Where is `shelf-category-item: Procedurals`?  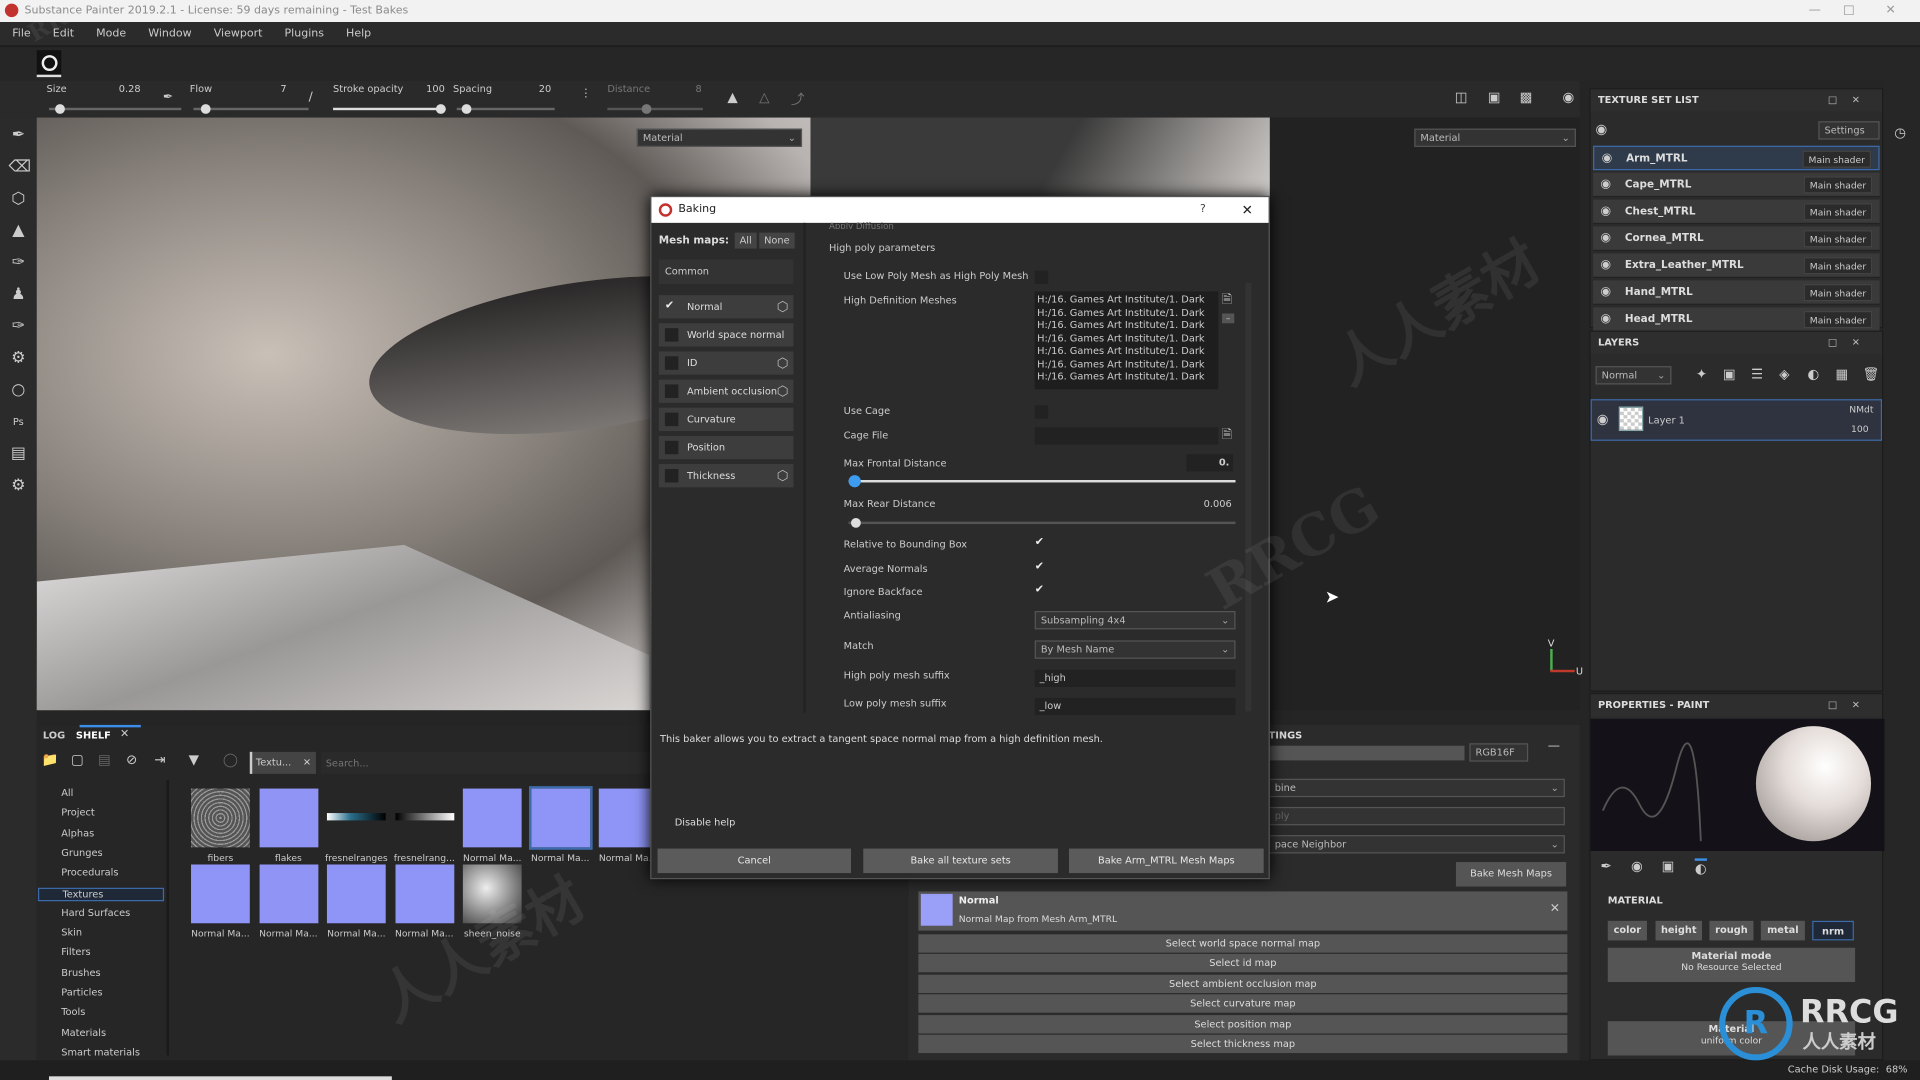
shelf-category-item: Procedurals is located at coordinates (89, 872).